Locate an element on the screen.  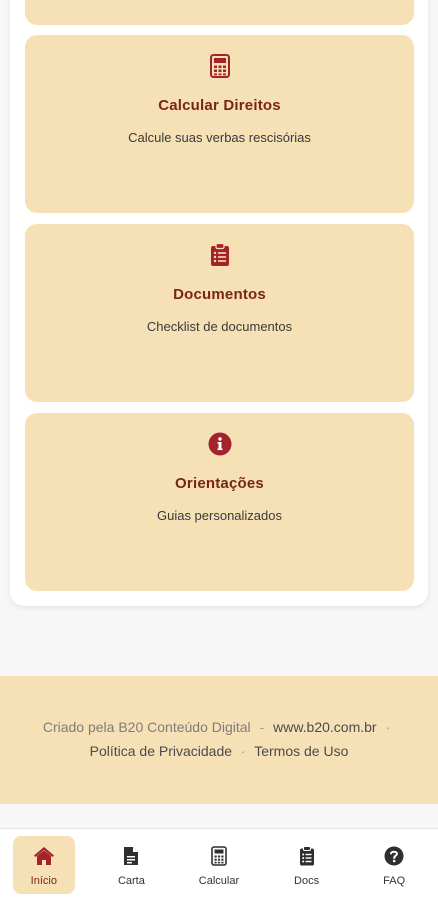
card-description: Guias personalizados is located at coordinates (219, 515).